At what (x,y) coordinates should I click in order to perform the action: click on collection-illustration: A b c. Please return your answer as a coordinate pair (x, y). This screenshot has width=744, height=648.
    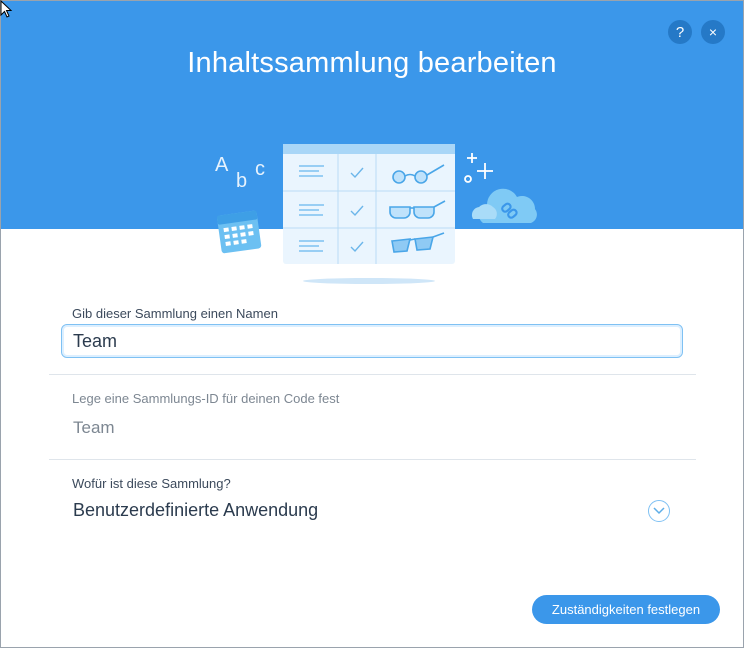
    Looking at the image, I should click on (376, 214).